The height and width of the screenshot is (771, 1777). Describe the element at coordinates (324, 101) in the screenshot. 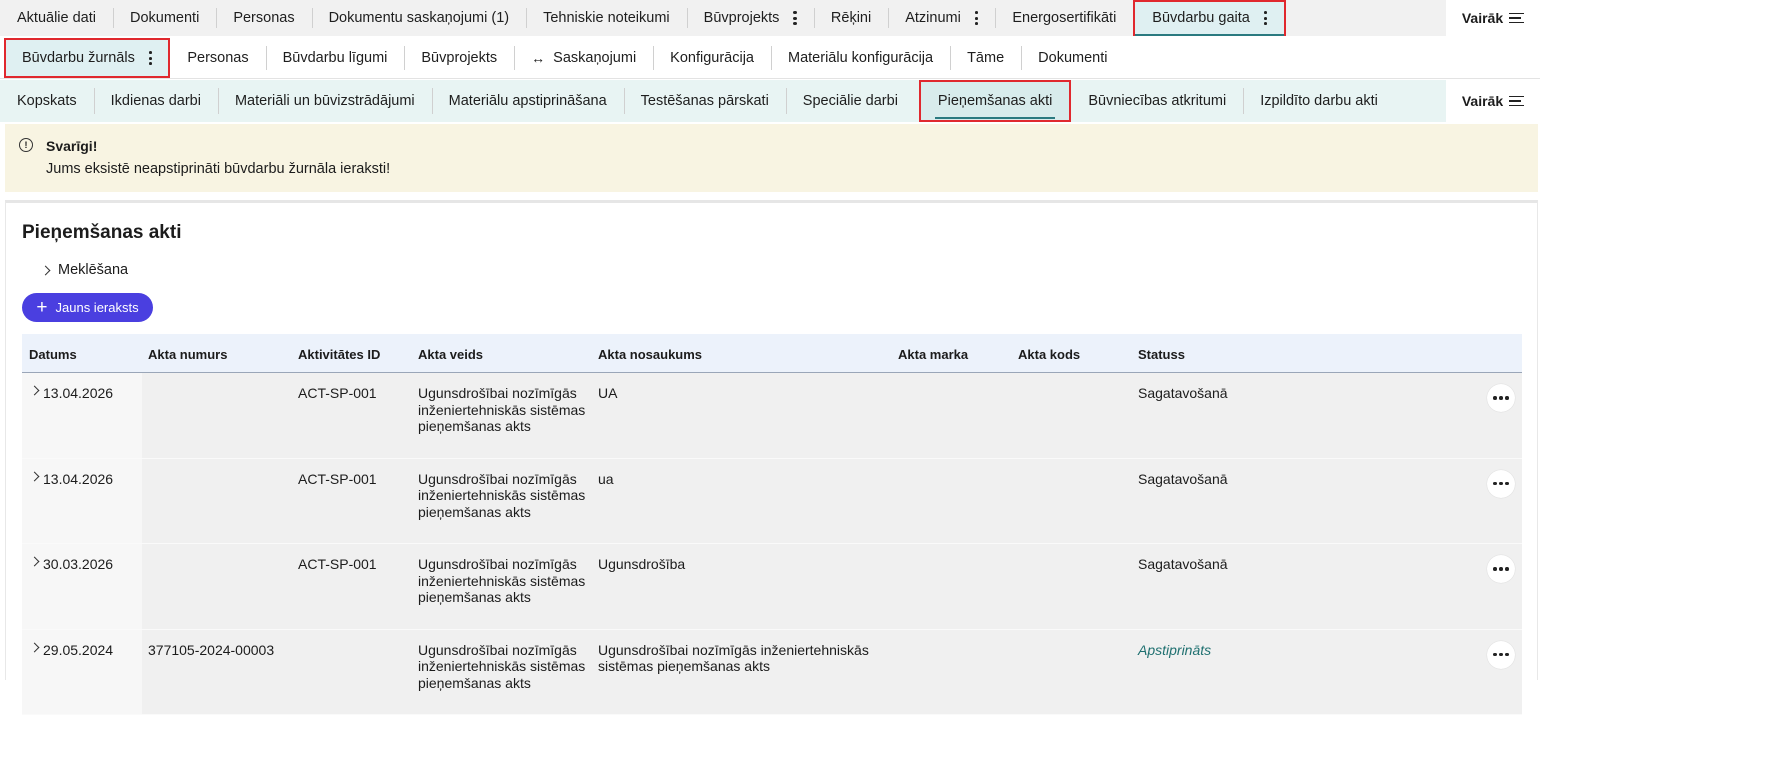

I see `tab-materiali-un-buvizstradajumi: Materiāli un būvizstrādājumi` at that location.